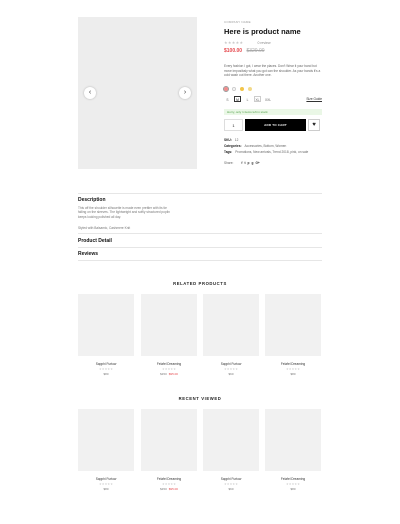 This screenshot has width=400, height=524. I want to click on quantity-stepper: 1, so click(233, 124).